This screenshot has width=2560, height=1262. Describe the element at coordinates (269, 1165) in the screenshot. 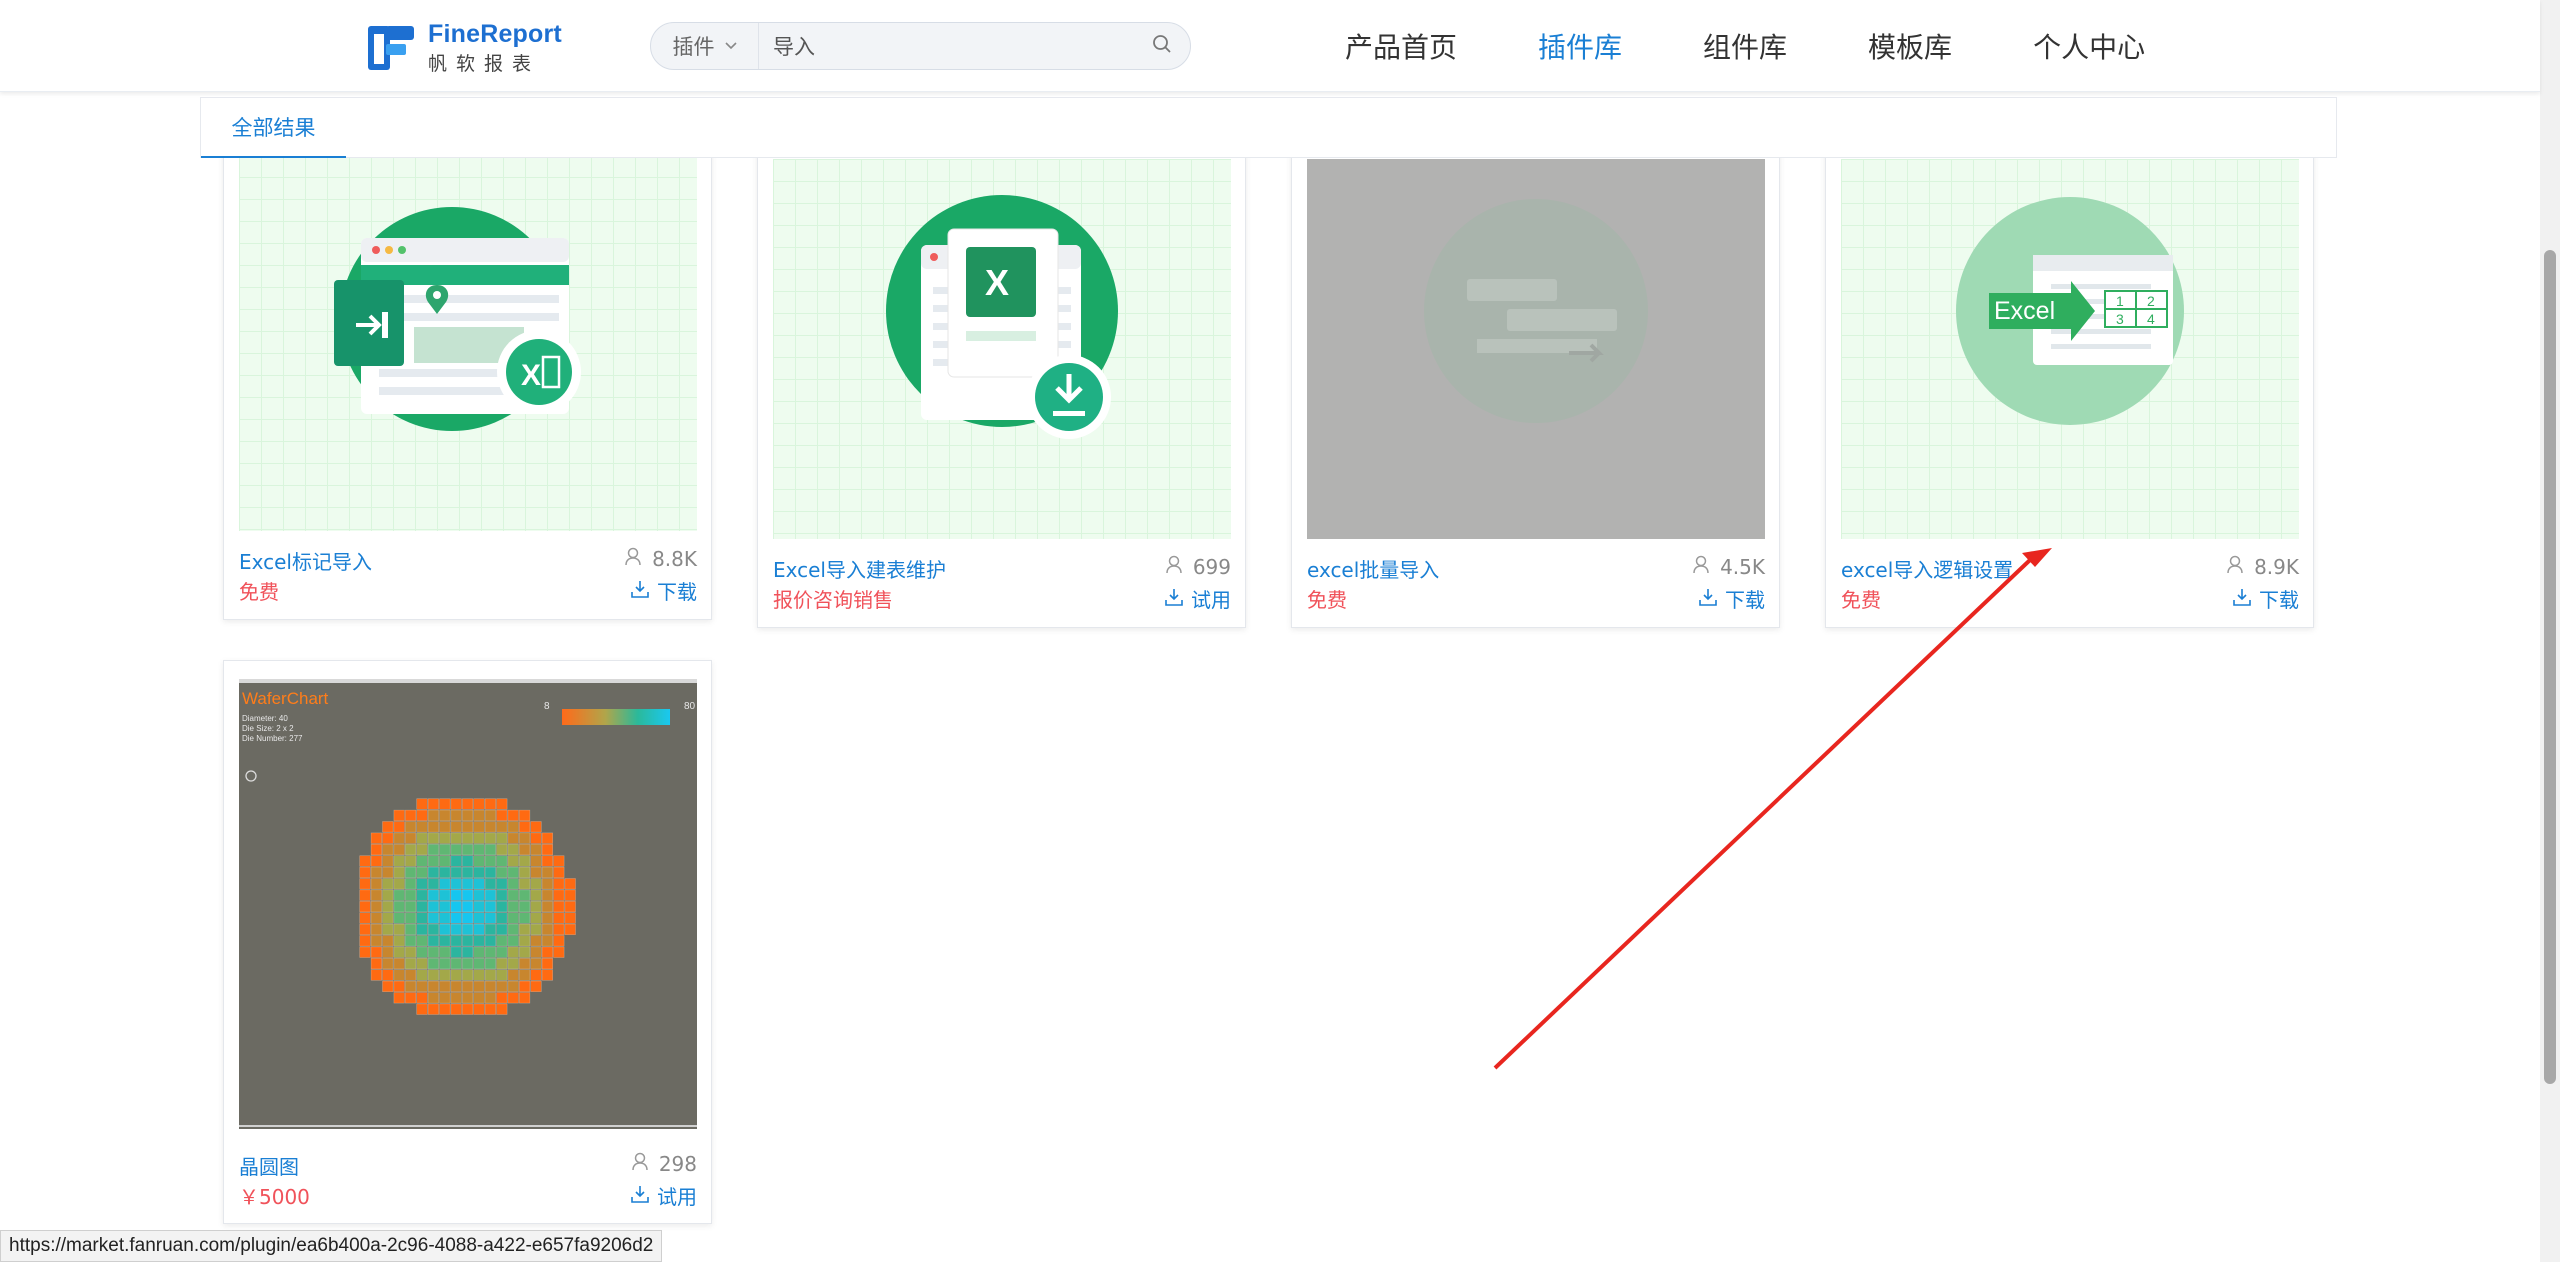

I see `plugin-name: 晶圆图` at that location.